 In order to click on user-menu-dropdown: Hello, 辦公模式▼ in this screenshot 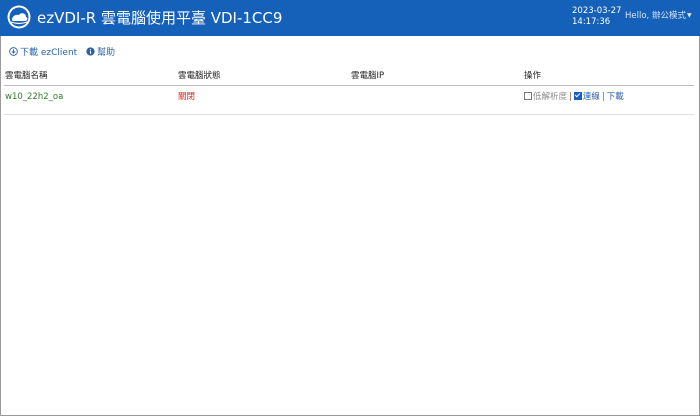, I will do `click(658, 16)`.